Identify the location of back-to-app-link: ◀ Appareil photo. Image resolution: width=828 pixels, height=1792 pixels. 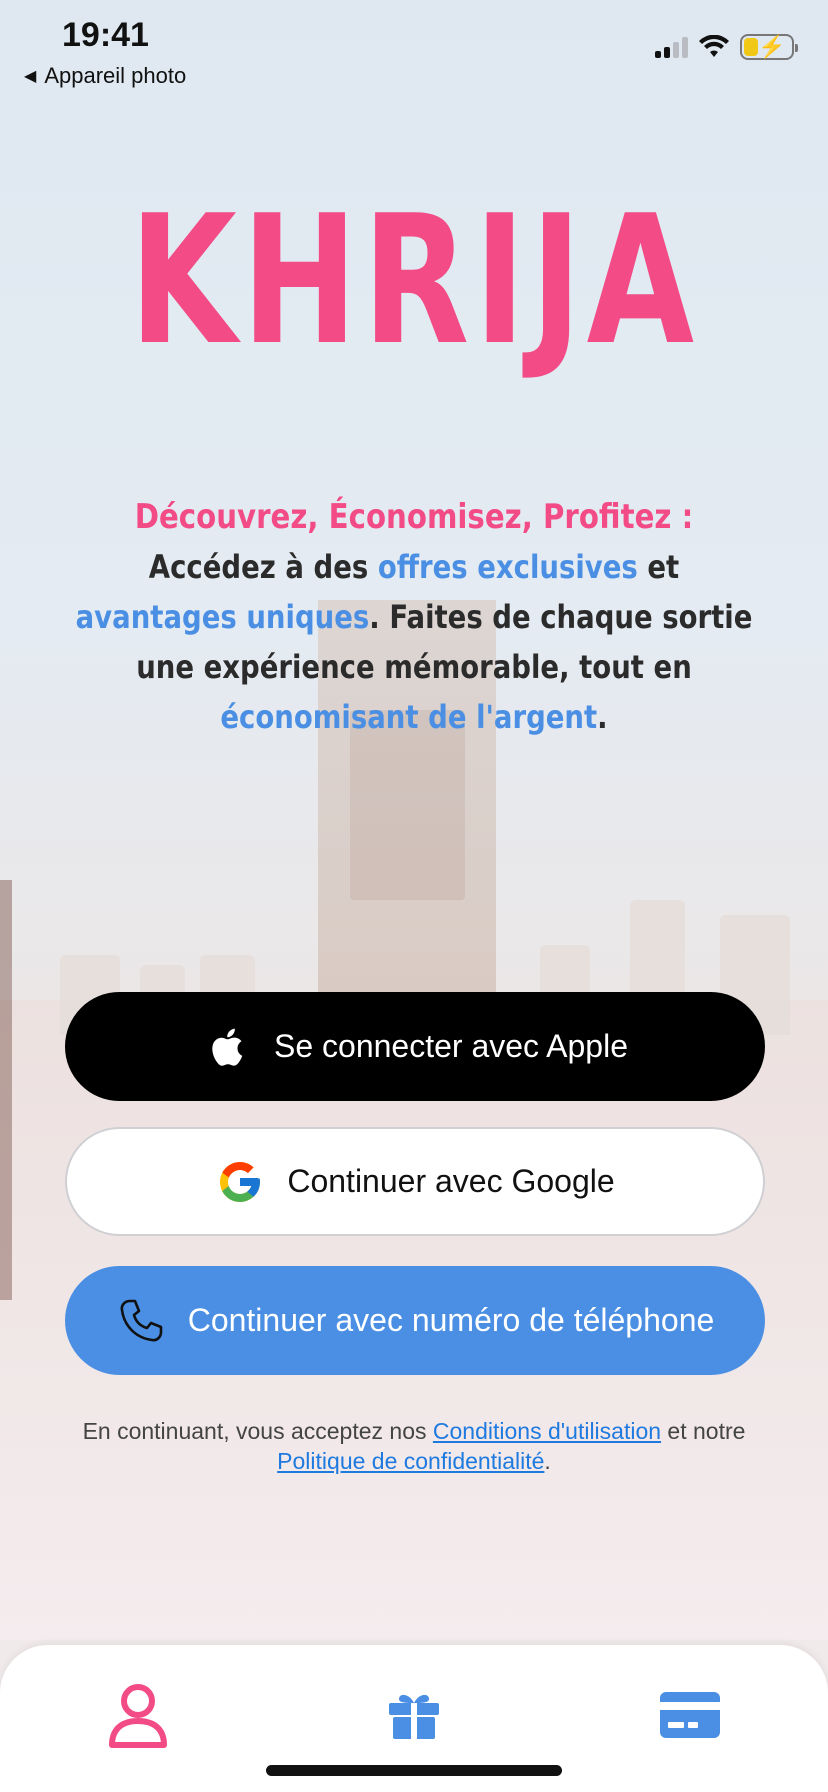
(105, 76).